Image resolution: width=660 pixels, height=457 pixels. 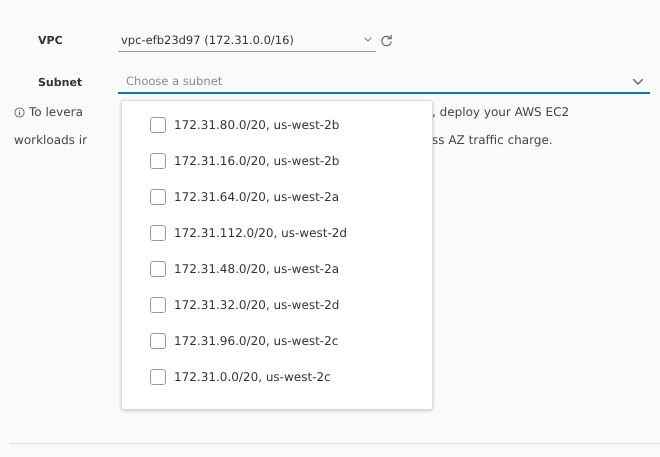 What do you see at coordinates (61, 82) in the screenshot?
I see `field-label: Subnet` at bounding box center [61, 82].